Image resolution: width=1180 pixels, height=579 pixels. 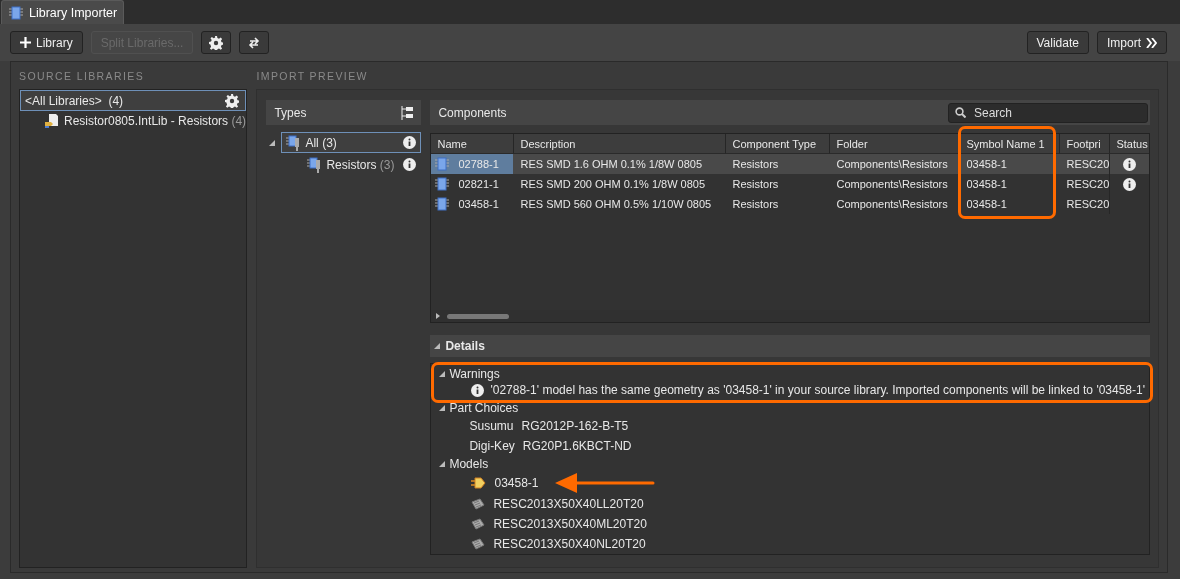 I want to click on table-cell: RES SMD 1.6 OHM 0.1% 1/8W 0805, so click(x=619, y=164).